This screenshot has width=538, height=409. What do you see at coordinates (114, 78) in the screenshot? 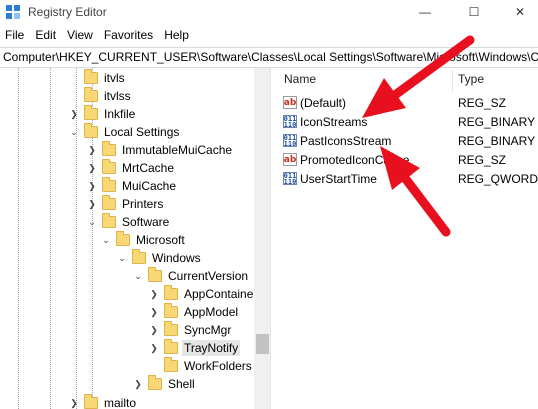
I see `tree-item-label: itvls` at bounding box center [114, 78].